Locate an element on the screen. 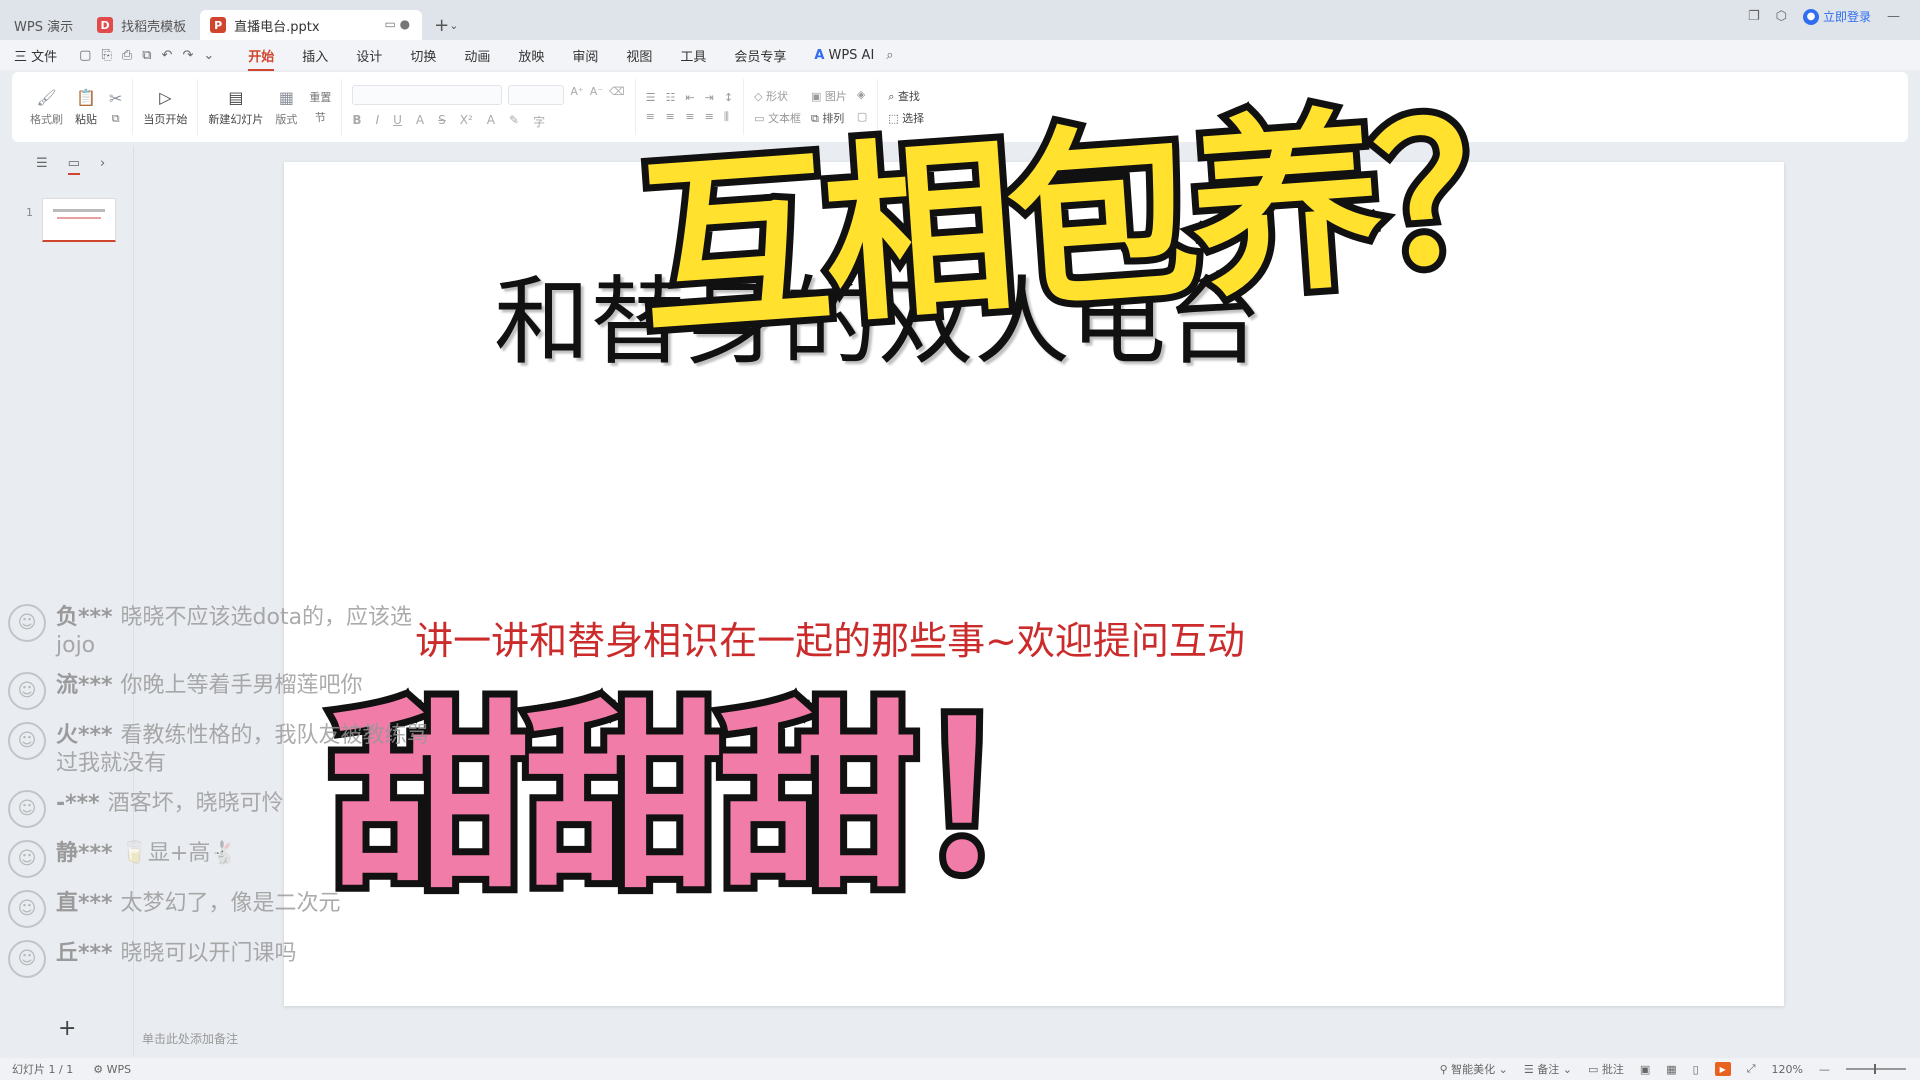 This screenshot has height=1080, width=1920. bold-icon: B is located at coordinates (356, 121).